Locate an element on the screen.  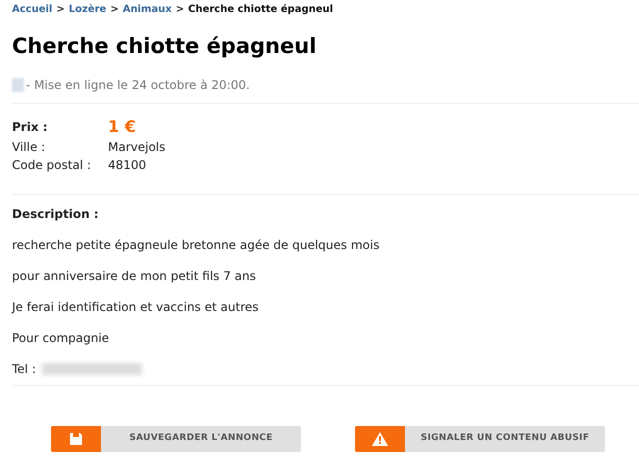
posted-date: - Mise en ligne le 24 octobre à 20:00. is located at coordinates (138, 85).